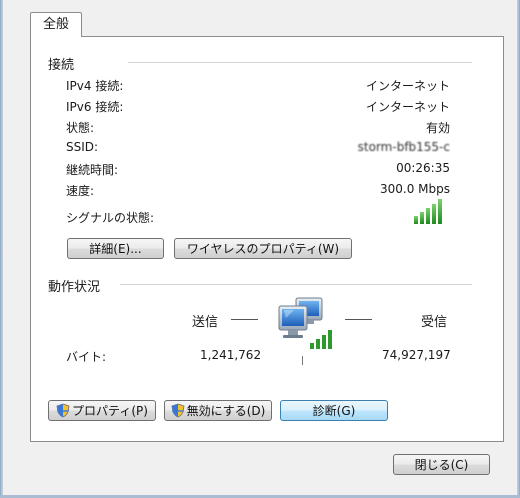 The image size is (520, 498). What do you see at coordinates (80, 128) in the screenshot?
I see `status-label: 状態:` at bounding box center [80, 128].